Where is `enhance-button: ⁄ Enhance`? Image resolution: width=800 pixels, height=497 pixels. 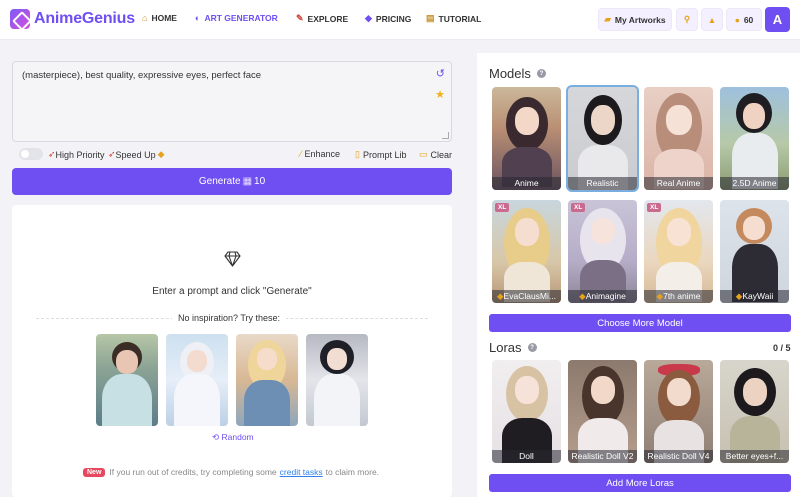
enhance-button: ⁄ Enhance is located at coordinates (320, 154).